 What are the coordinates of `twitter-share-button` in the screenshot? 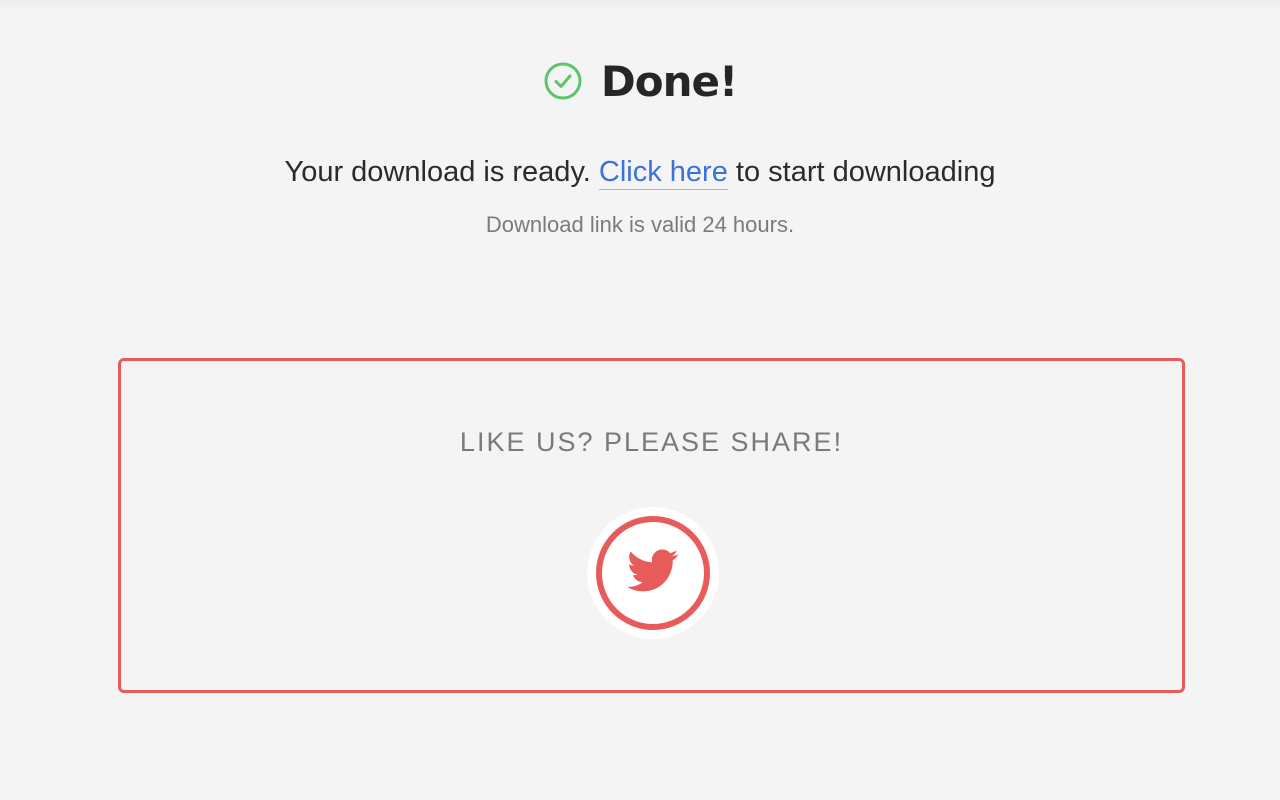 It's located at (653, 573).